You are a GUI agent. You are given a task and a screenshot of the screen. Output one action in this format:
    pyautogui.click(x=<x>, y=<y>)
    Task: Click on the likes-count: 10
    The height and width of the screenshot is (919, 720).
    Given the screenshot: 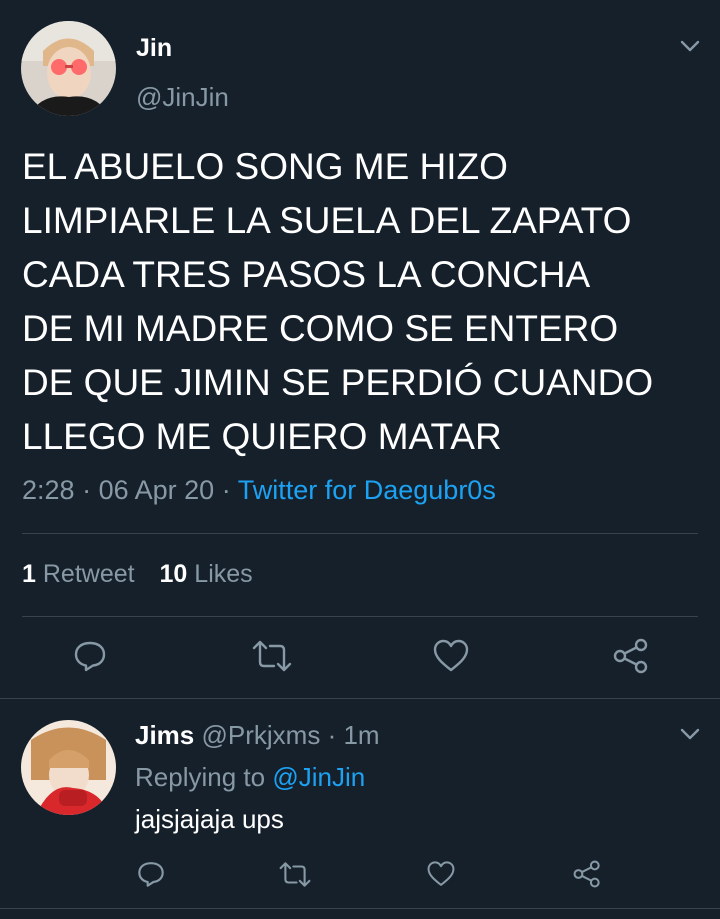 What is the action you would take?
    pyautogui.click(x=173, y=574)
    